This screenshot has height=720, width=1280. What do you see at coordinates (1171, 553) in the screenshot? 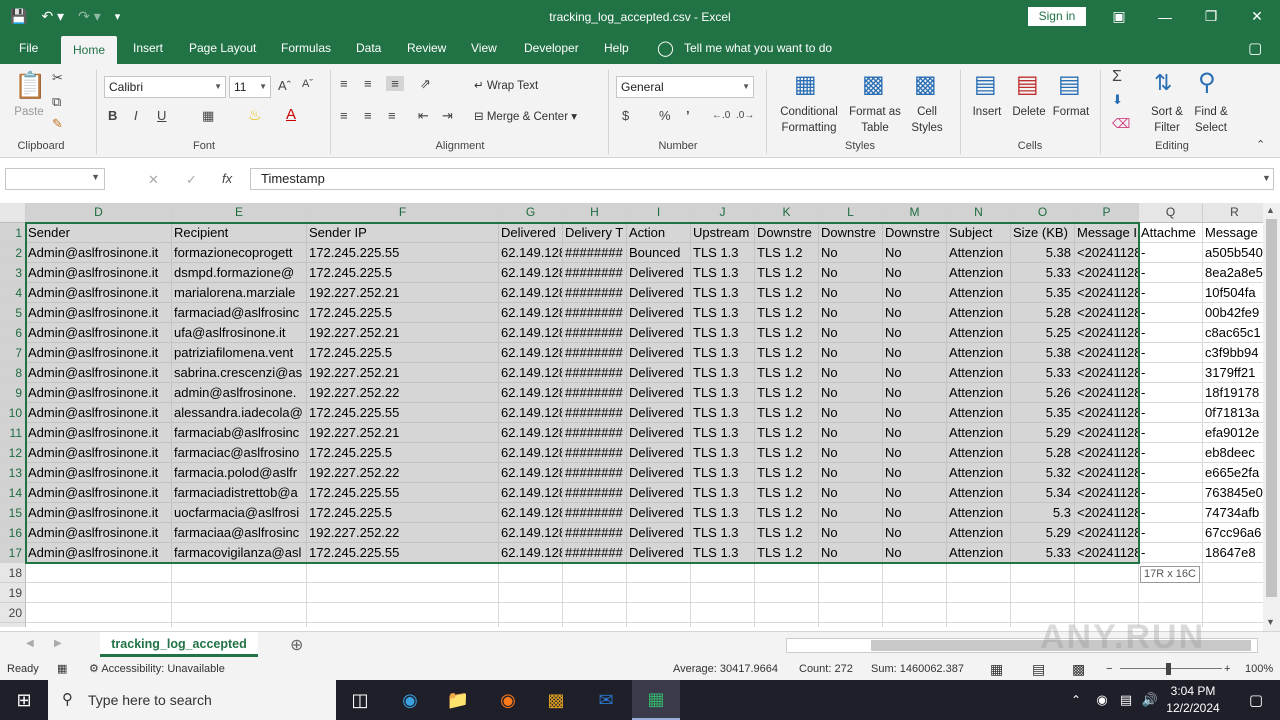
I see `data-cell-q17: -` at bounding box center [1171, 553].